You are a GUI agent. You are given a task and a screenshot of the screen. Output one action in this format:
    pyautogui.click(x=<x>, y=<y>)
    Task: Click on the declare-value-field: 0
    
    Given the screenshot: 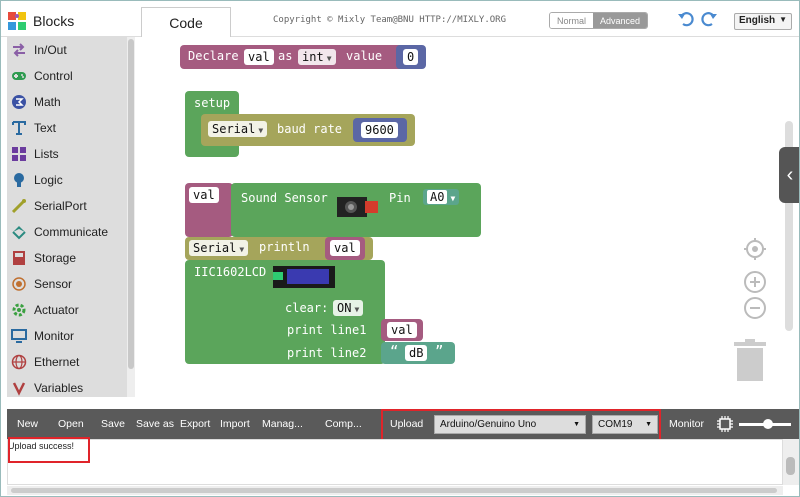 What is the action you would take?
    pyautogui.click(x=411, y=57)
    